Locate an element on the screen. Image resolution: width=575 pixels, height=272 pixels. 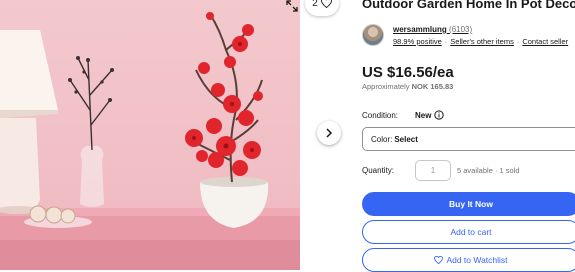
quantity-label: Quantity: is located at coordinates (378, 170).